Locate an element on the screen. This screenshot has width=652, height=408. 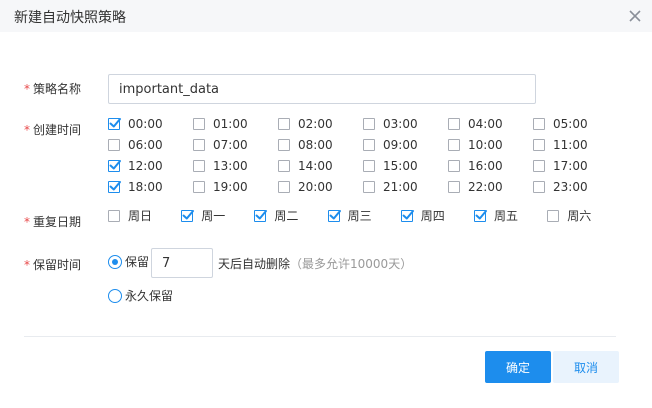
time-0800-label: 08:00 is located at coordinates (315, 145).